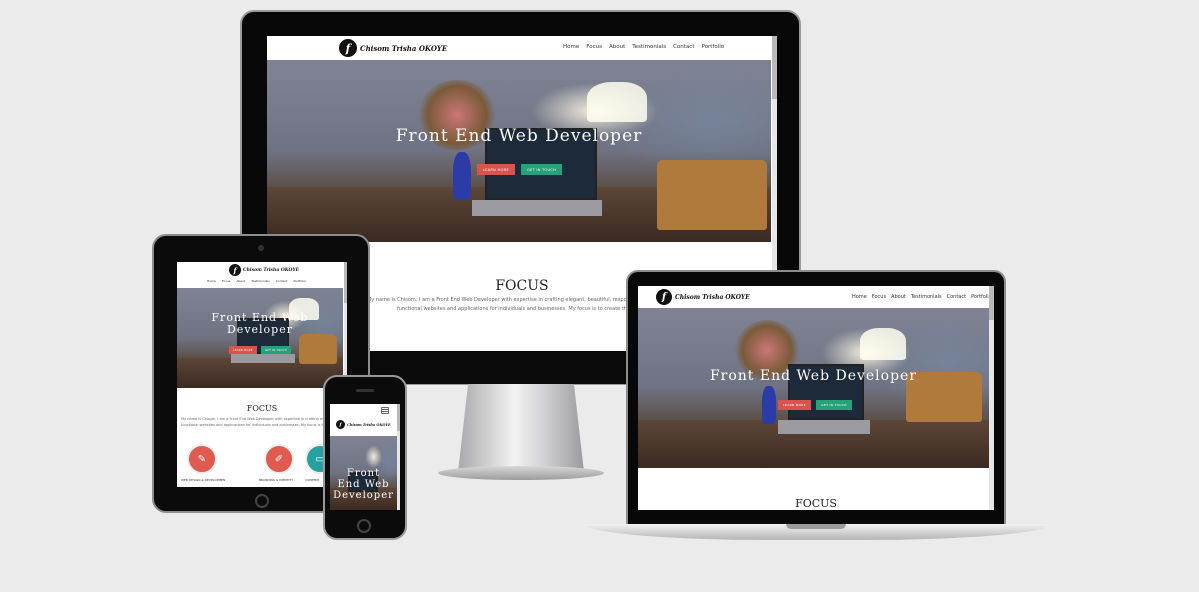 The height and width of the screenshot is (592, 1199). Describe the element at coordinates (365, 390) in the screenshot. I see `phone-speaker` at that location.